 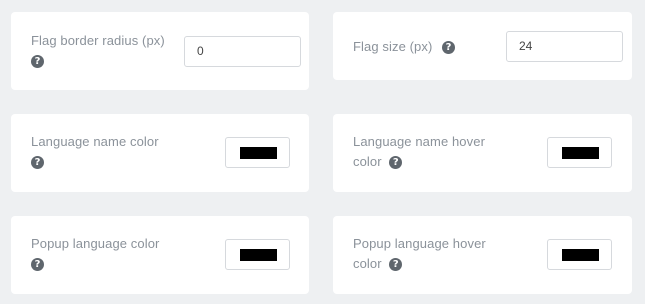 I want to click on language-name-hover-color-label-group: Language name hover color ?, so click(x=419, y=152).